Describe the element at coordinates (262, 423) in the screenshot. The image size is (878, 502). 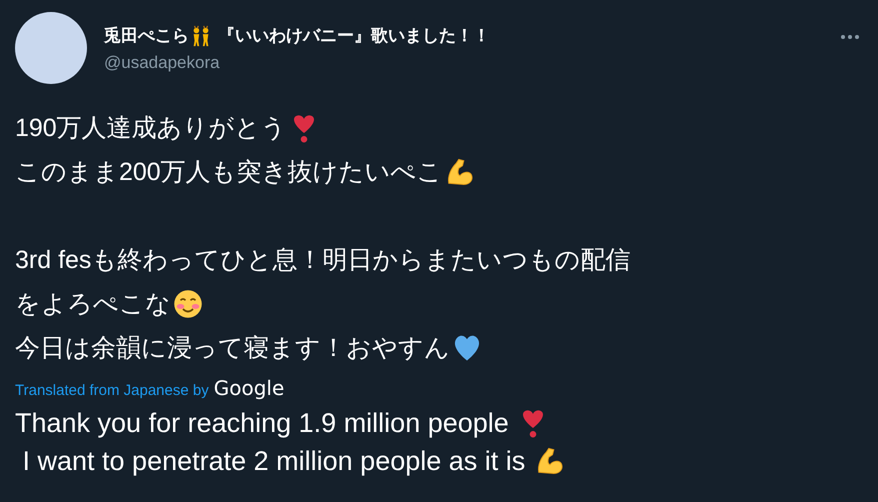
I see `tweet-text: Thank you for reaching 1.9 million people` at that location.